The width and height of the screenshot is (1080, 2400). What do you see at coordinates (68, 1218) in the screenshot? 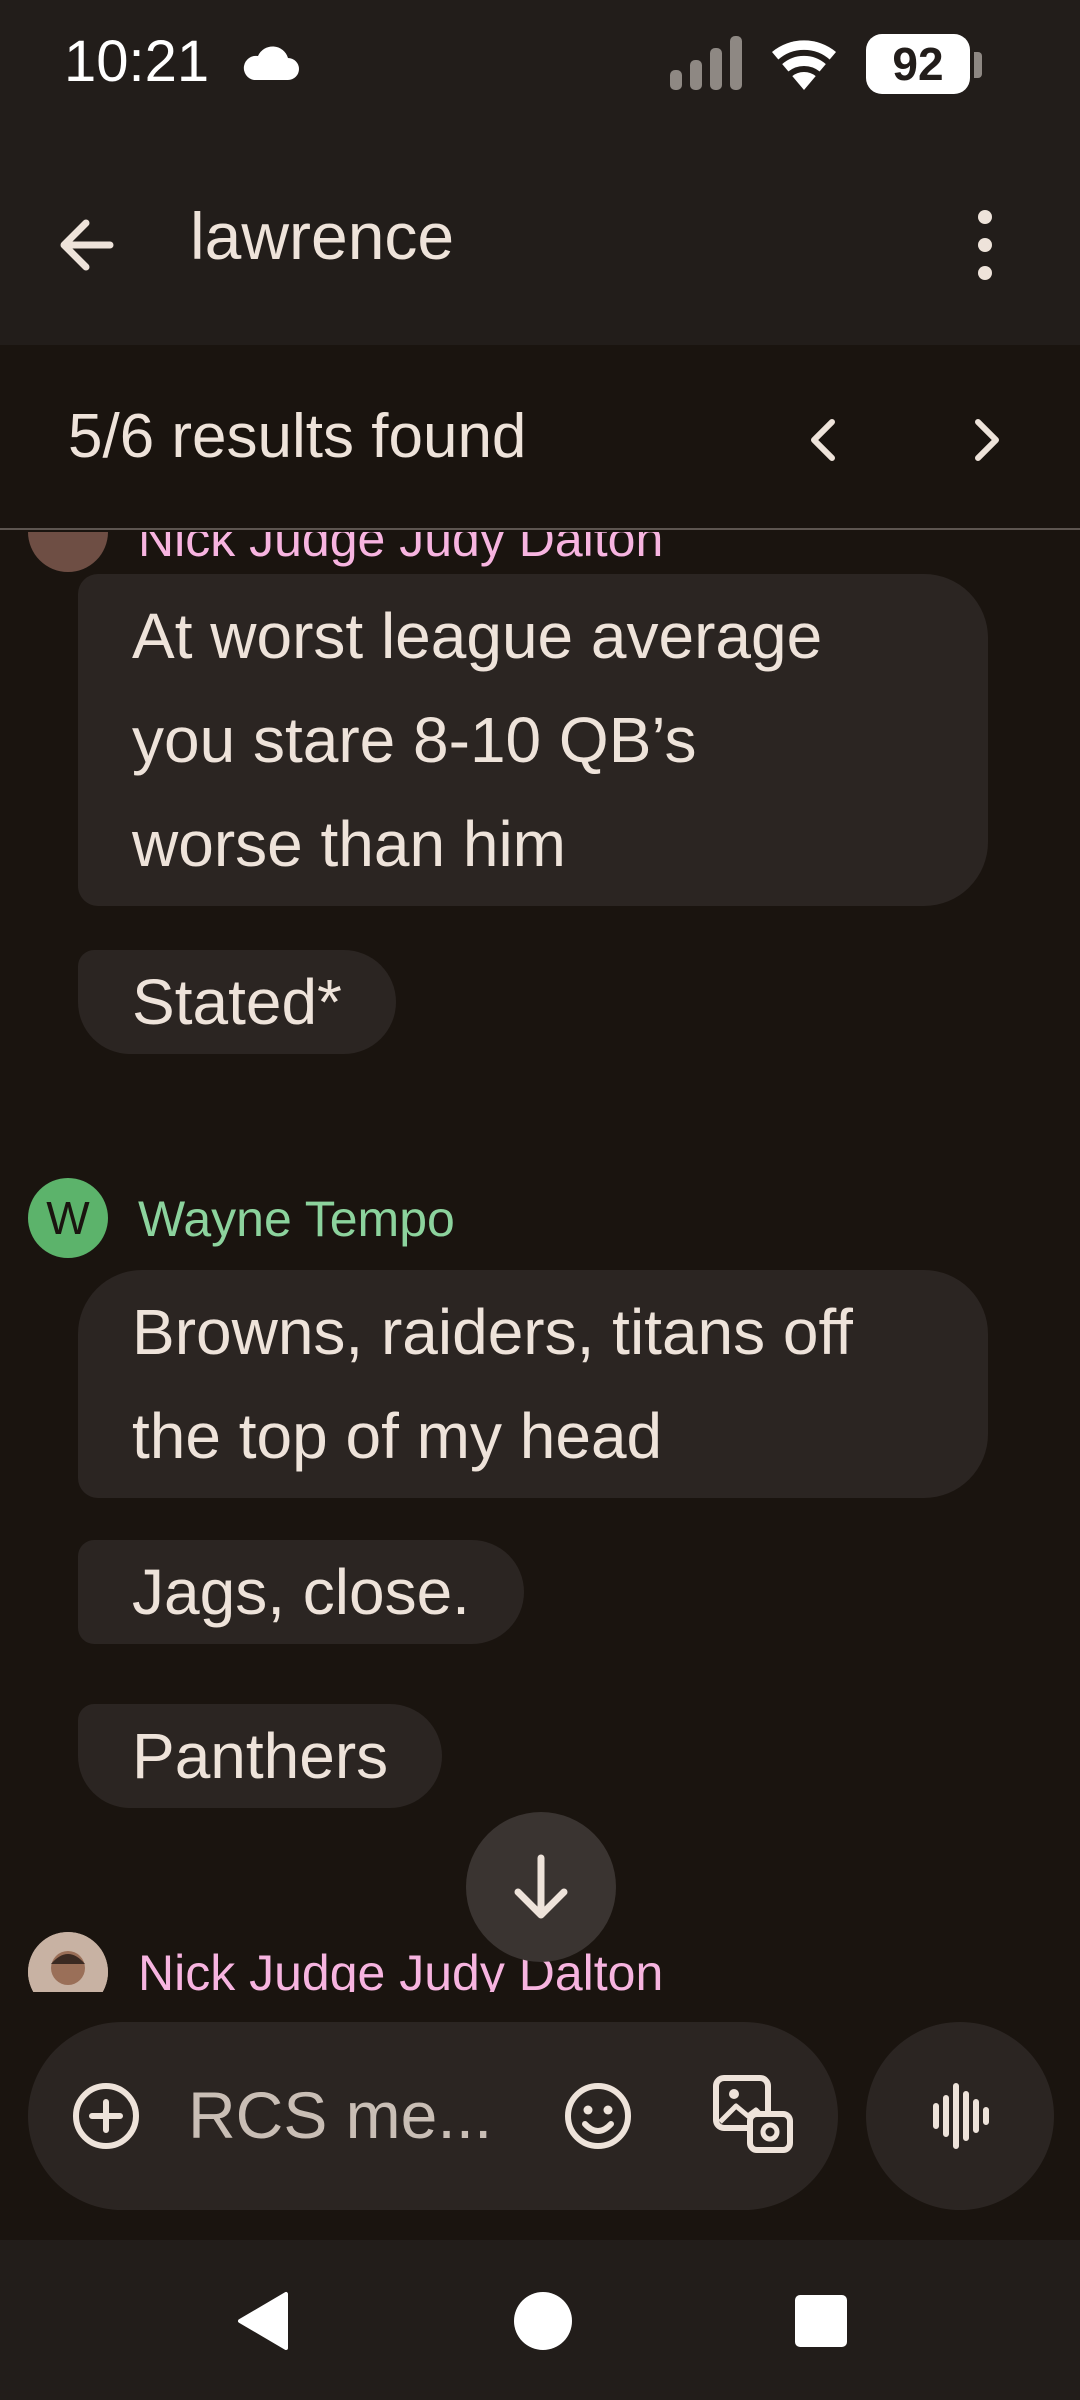
I see `avatar: W` at bounding box center [68, 1218].